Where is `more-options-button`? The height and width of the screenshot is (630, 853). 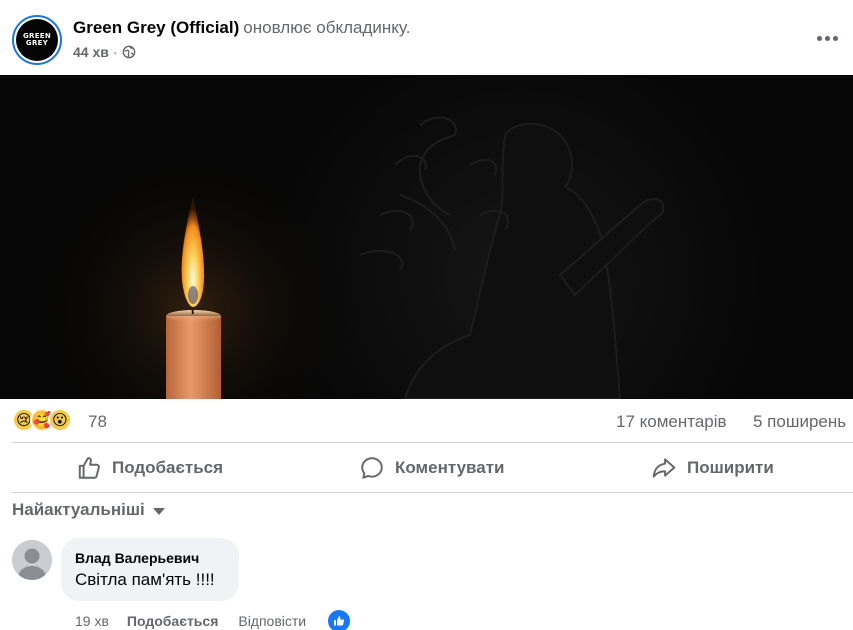
more-options-button is located at coordinates (827, 38).